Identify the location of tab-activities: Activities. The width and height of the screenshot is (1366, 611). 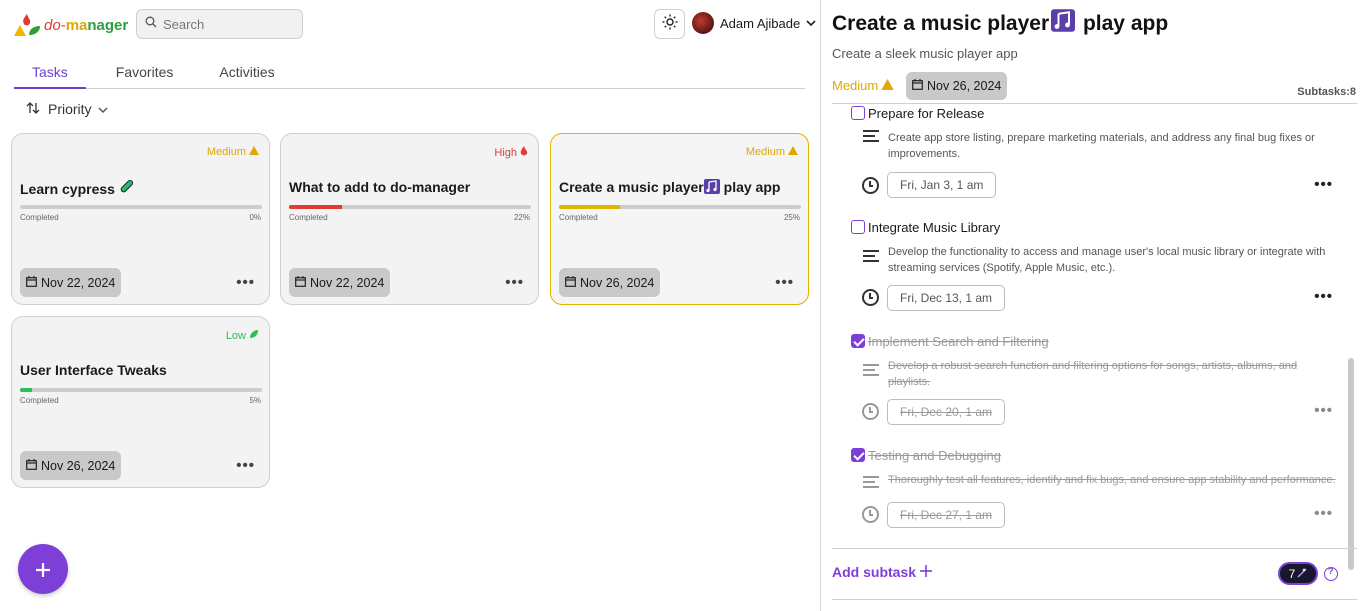
(241, 73).